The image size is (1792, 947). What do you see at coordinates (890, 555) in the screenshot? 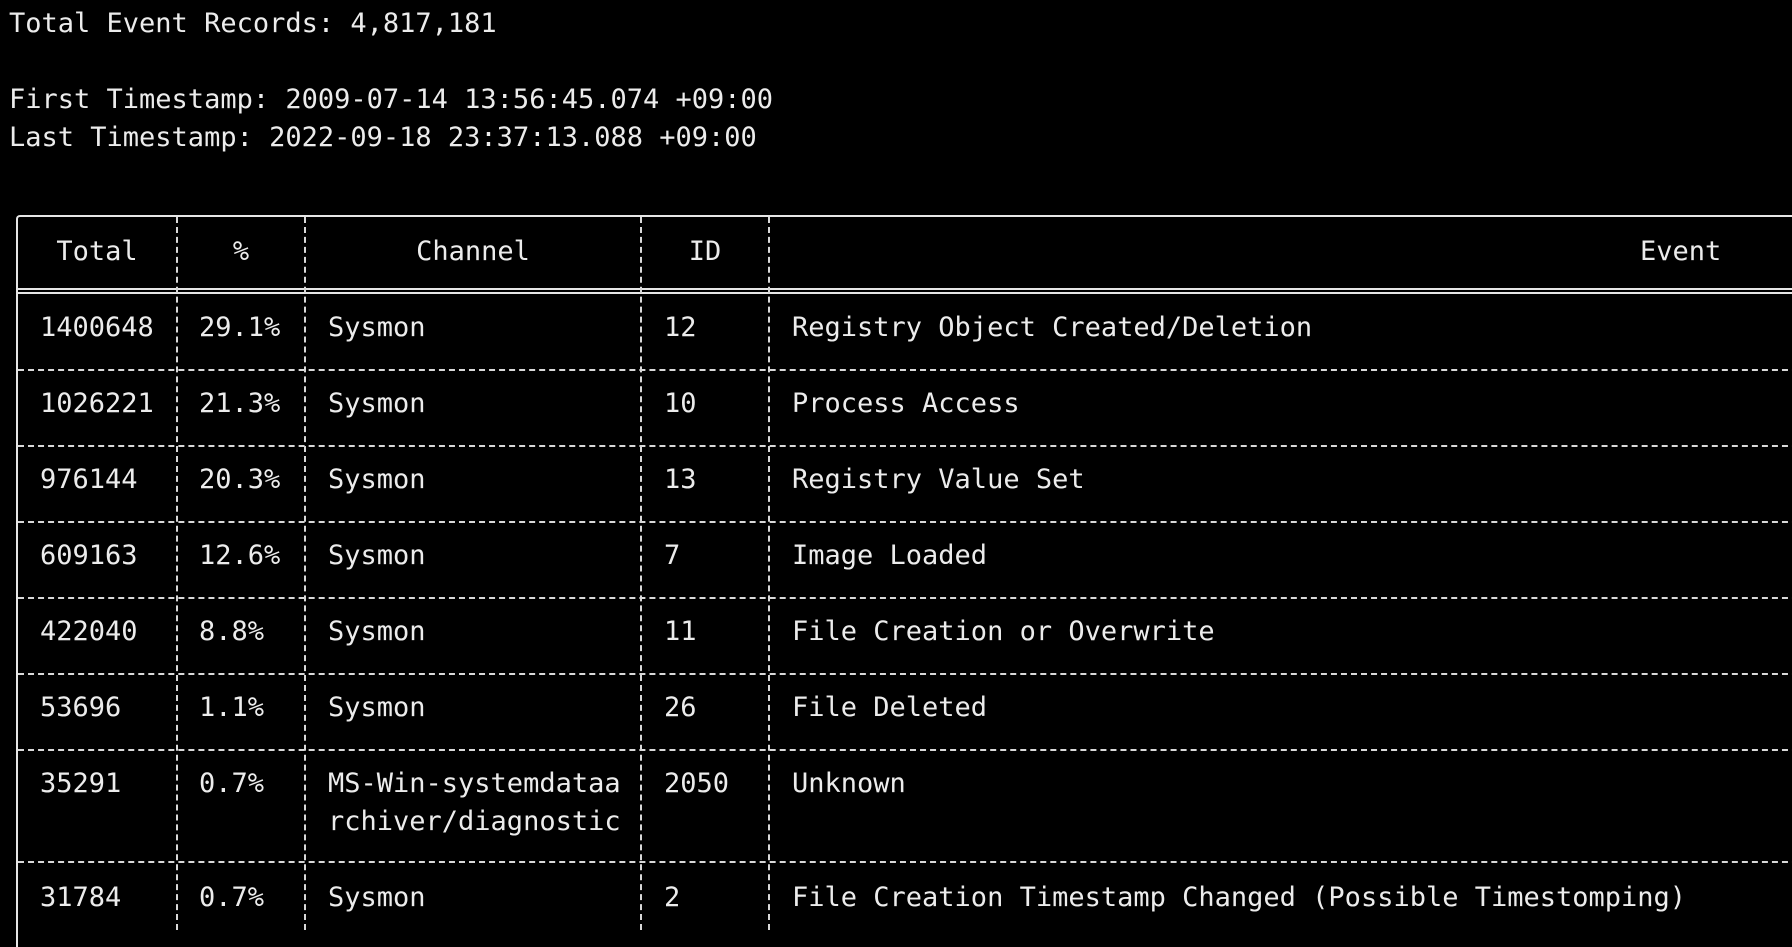
I see `cell-event: Image Loaded` at bounding box center [890, 555].